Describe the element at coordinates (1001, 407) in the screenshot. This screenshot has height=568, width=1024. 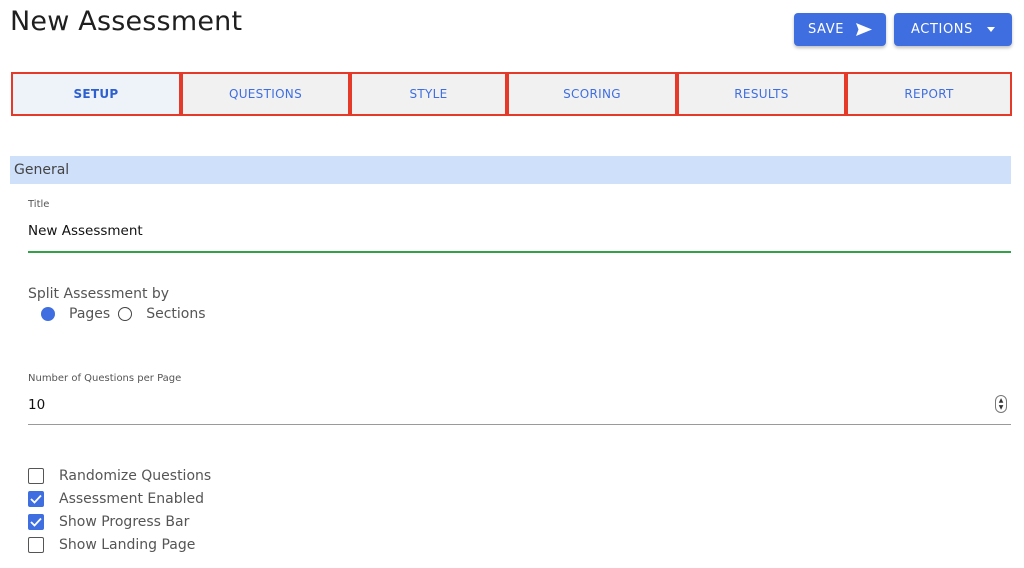
I see `stepper-down-icon: ▼` at that location.